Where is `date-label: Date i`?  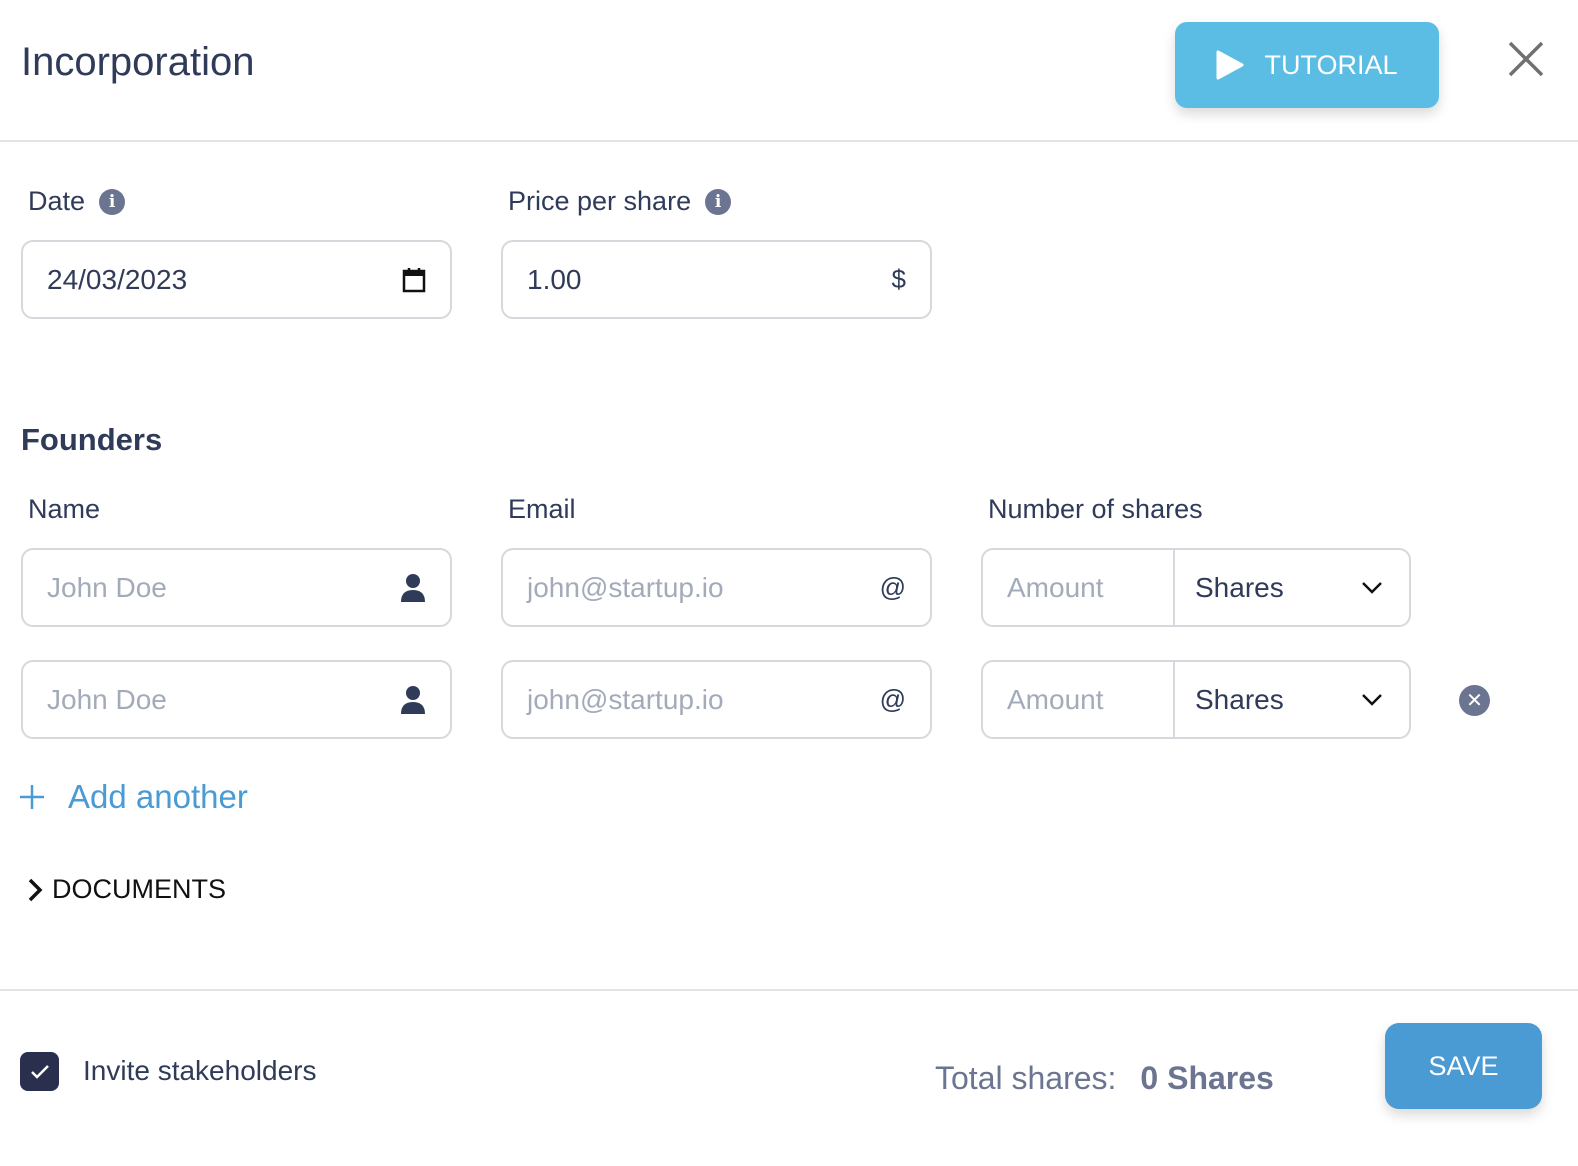 date-label: Date i is located at coordinates (77, 201).